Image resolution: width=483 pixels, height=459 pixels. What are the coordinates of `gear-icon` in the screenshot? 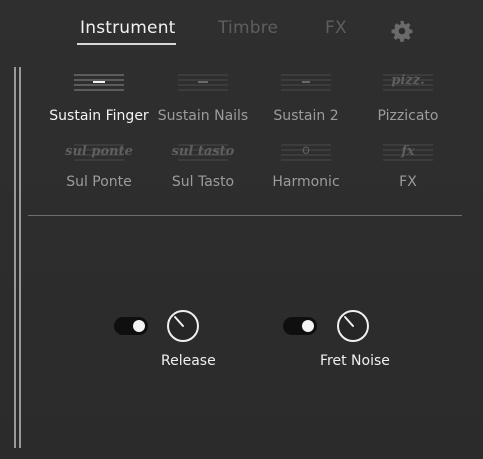 It's located at (402, 31).